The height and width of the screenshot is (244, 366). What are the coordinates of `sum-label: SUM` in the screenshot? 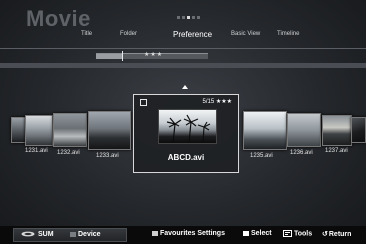 It's located at (46, 234).